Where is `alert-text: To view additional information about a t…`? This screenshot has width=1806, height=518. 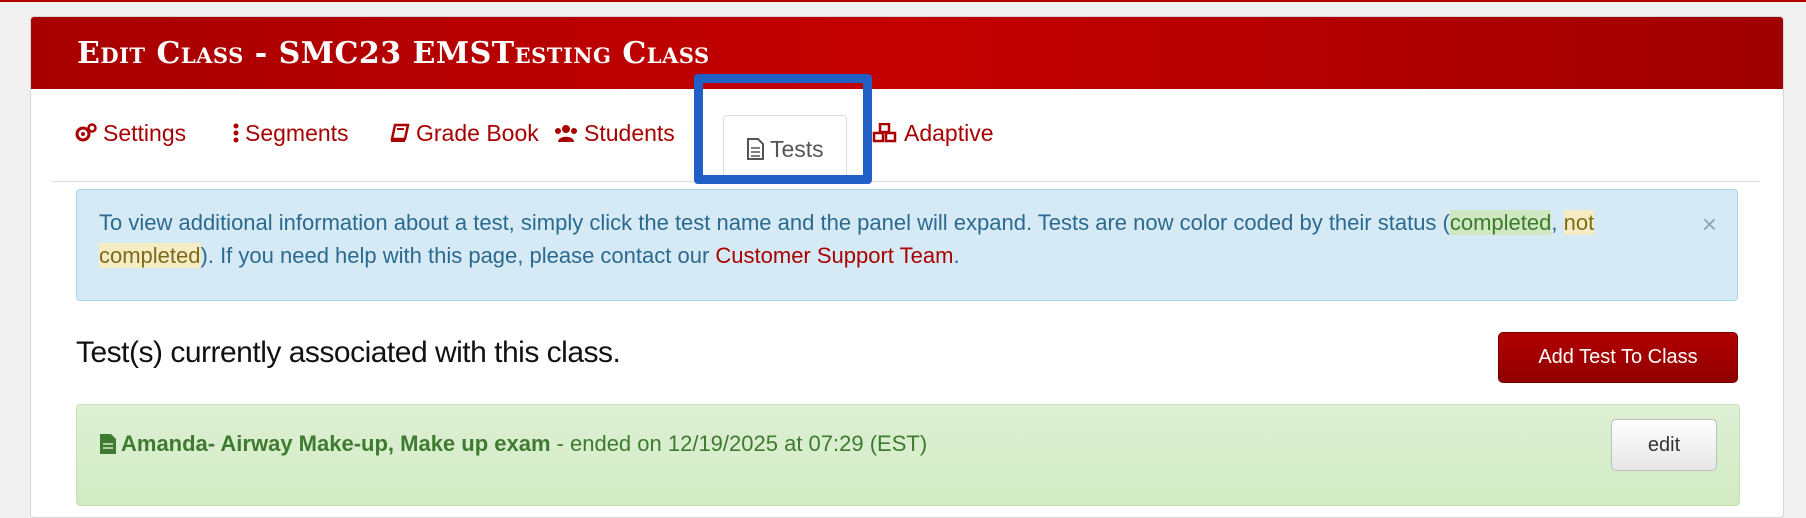 alert-text: To view additional information about a t… is located at coordinates (774, 222).